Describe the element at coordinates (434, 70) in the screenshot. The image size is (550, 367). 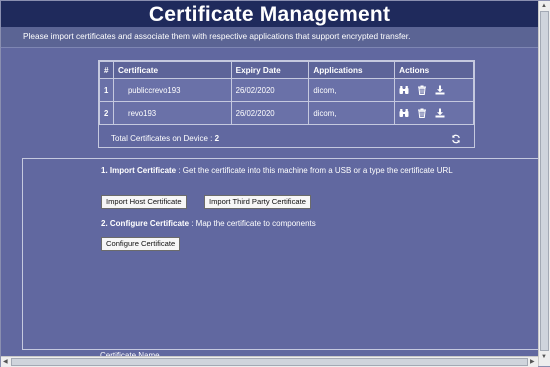
I see `column-header-actions: Actions` at that location.